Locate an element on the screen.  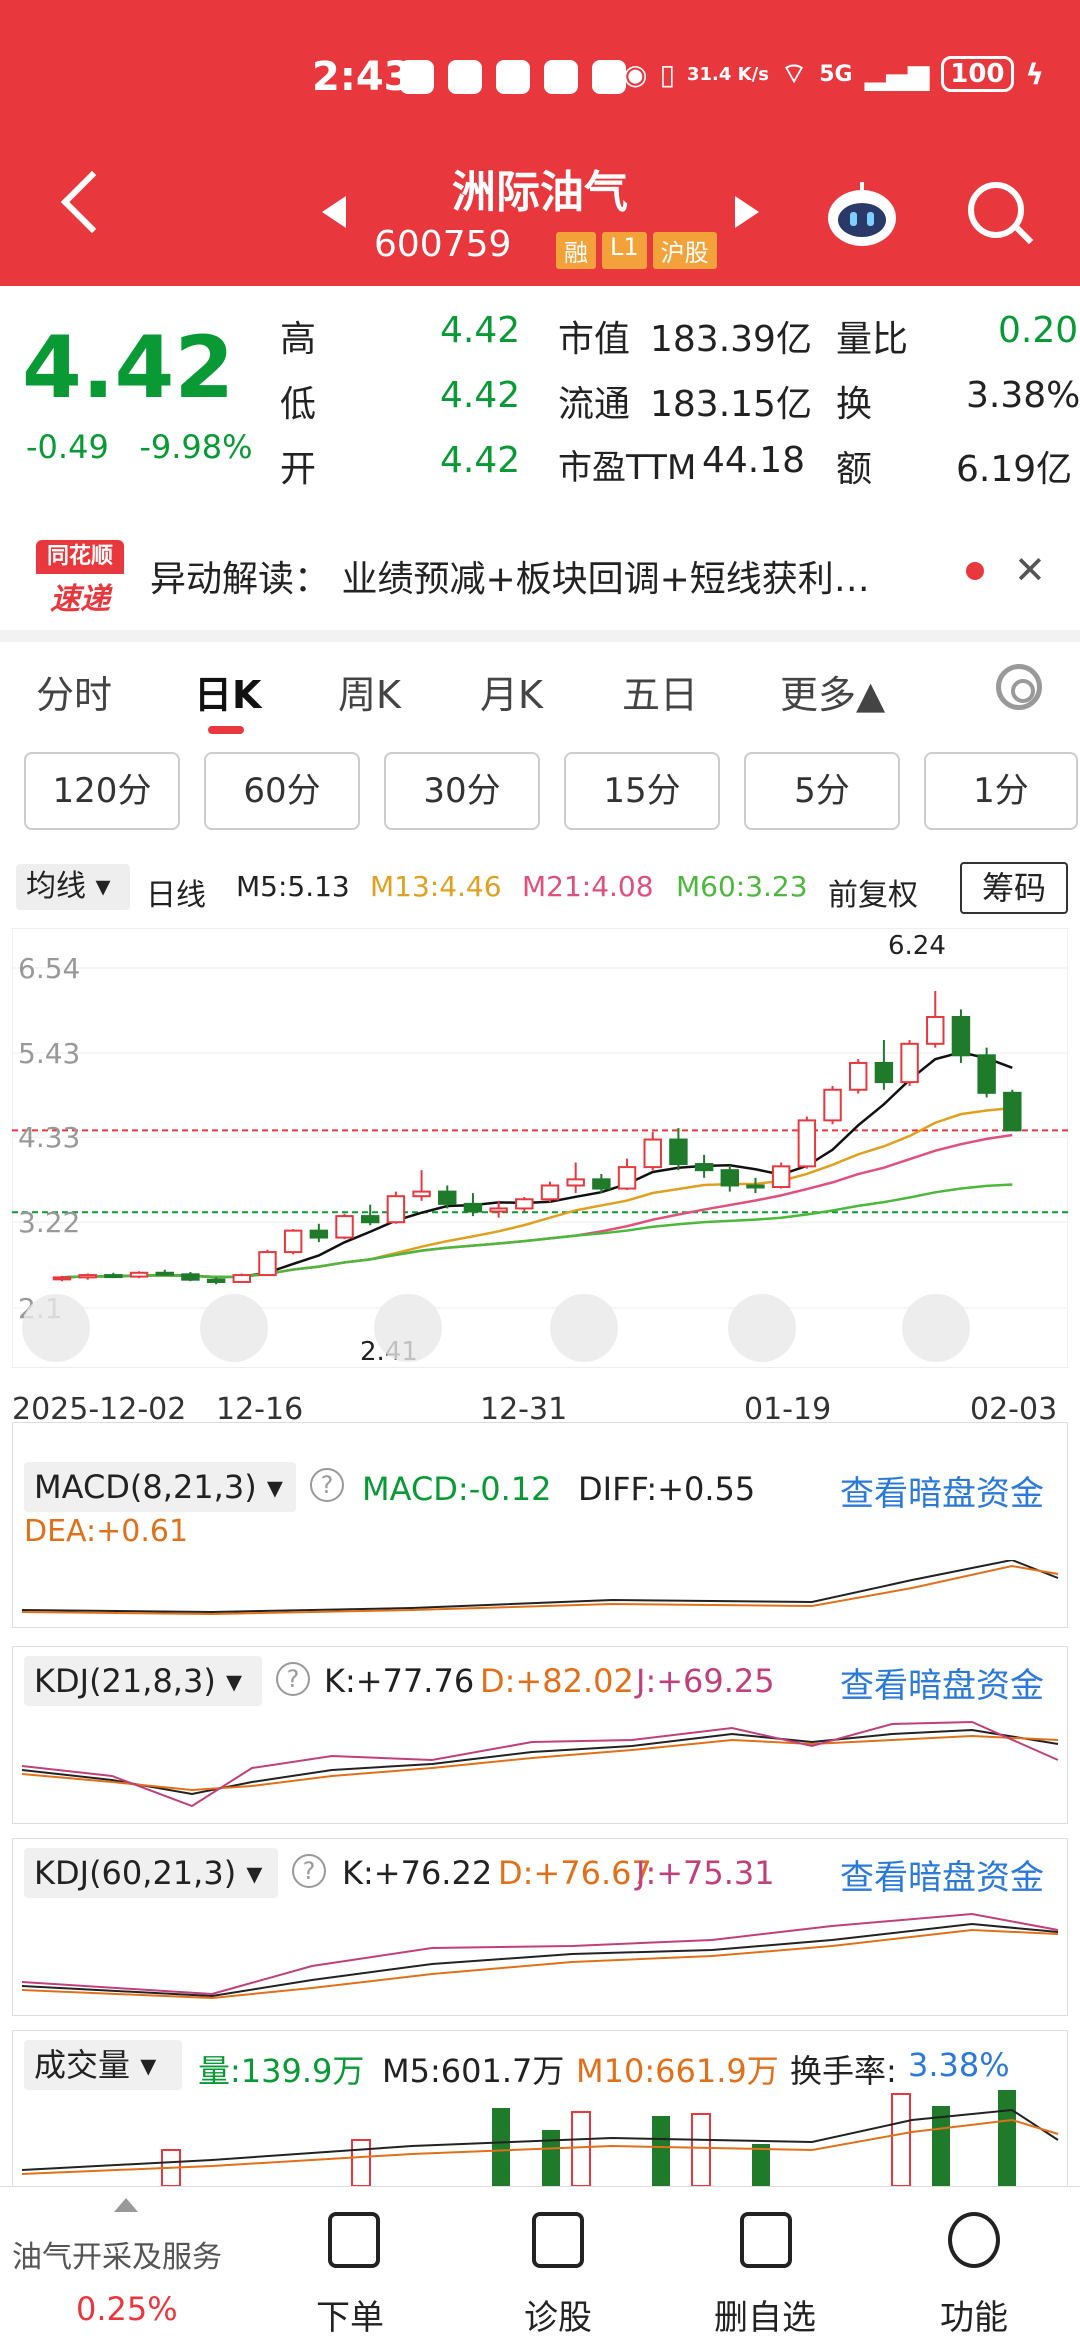
line-type: 日线 is located at coordinates (176, 895).